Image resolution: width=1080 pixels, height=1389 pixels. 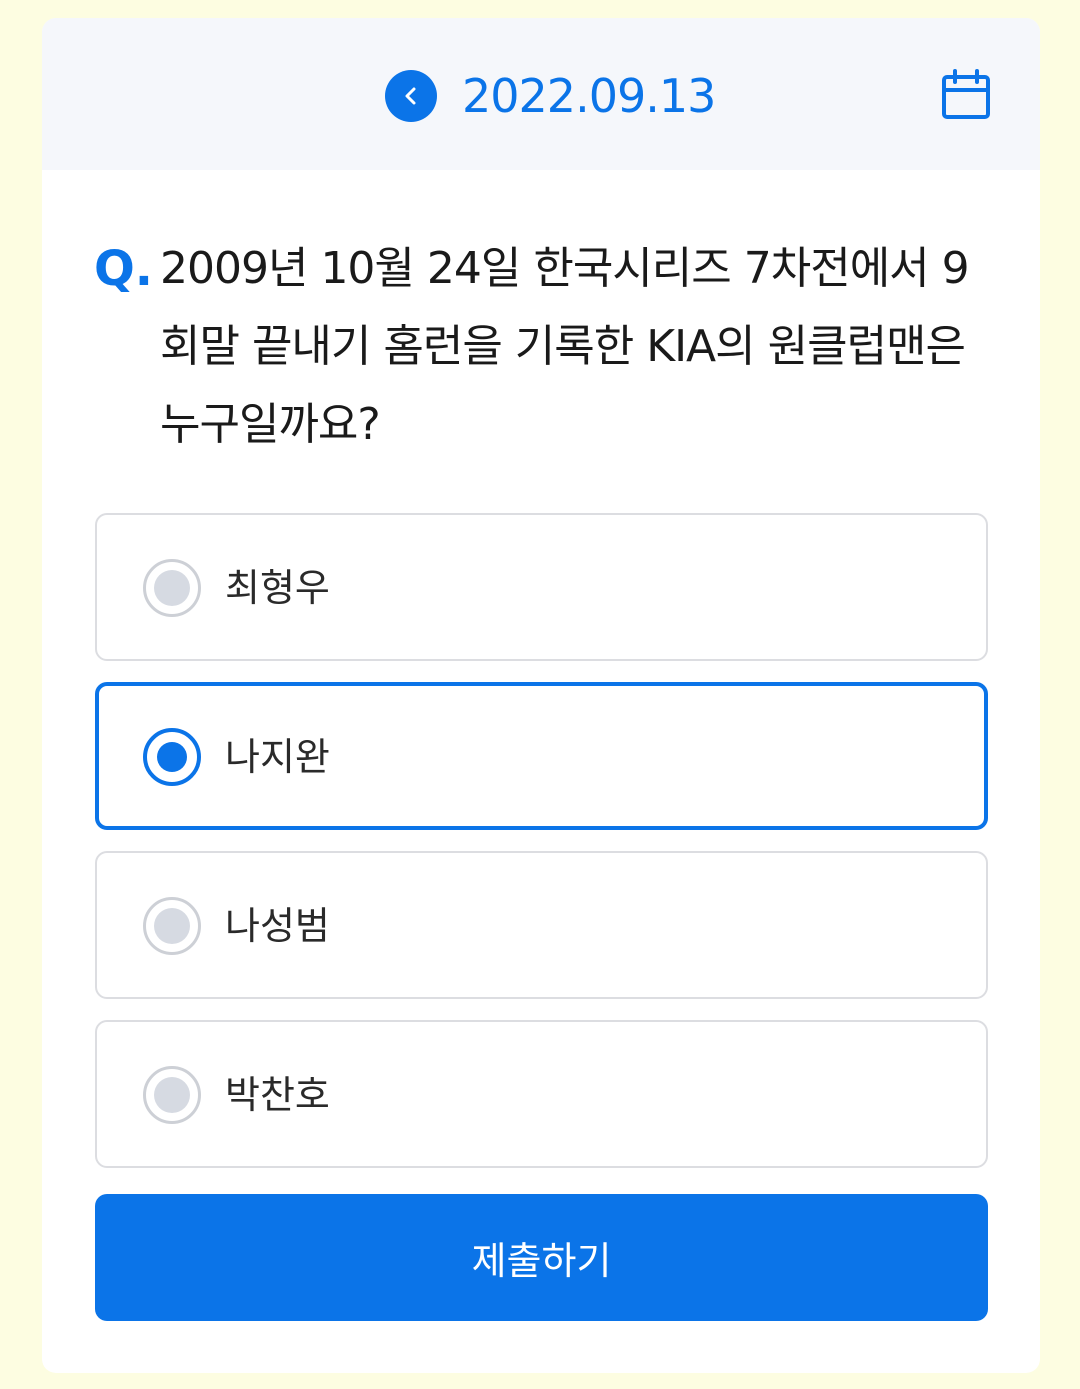 I want to click on answer-option-4: 박찬호, so click(x=541, y=1094).